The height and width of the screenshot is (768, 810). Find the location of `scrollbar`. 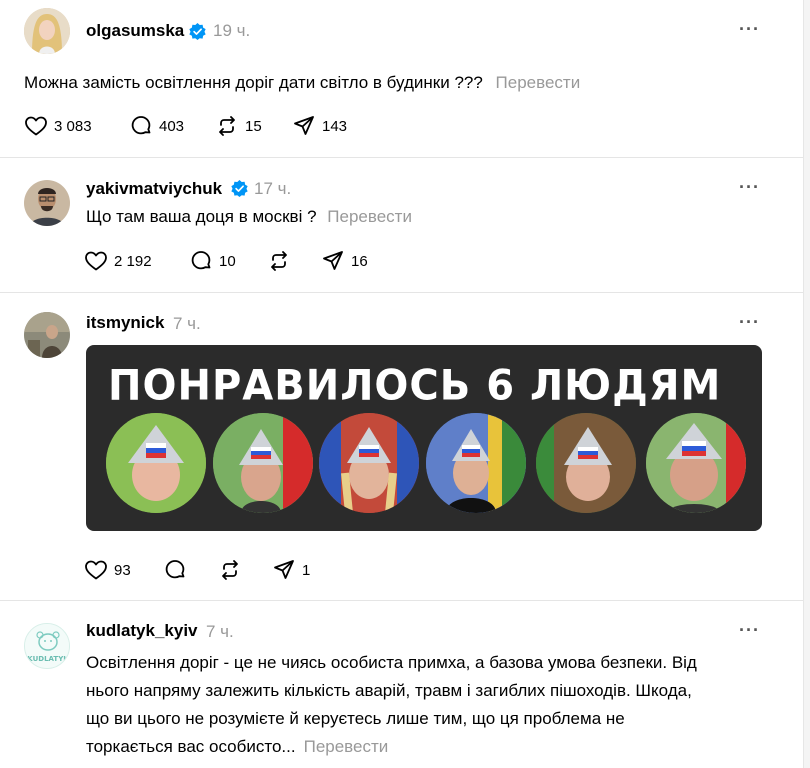

scrollbar is located at coordinates (806, 384).